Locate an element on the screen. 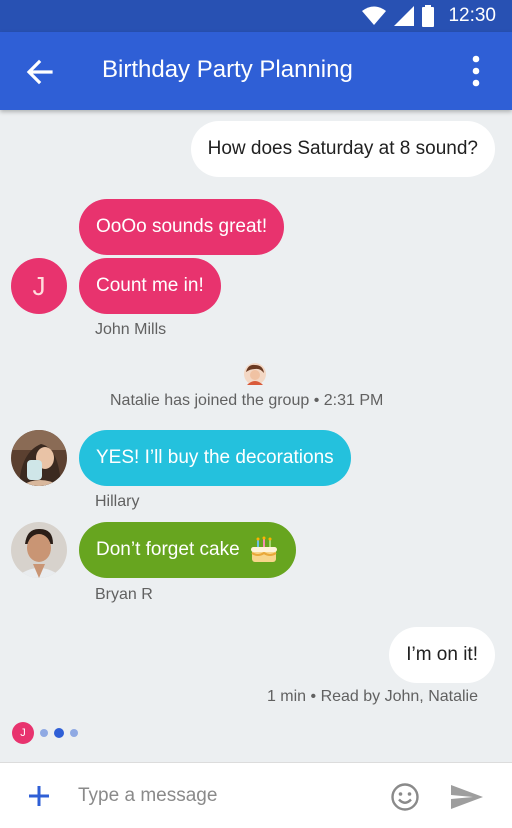 This screenshot has width=512, height=828. message-text: I’m on it! is located at coordinates (442, 654).